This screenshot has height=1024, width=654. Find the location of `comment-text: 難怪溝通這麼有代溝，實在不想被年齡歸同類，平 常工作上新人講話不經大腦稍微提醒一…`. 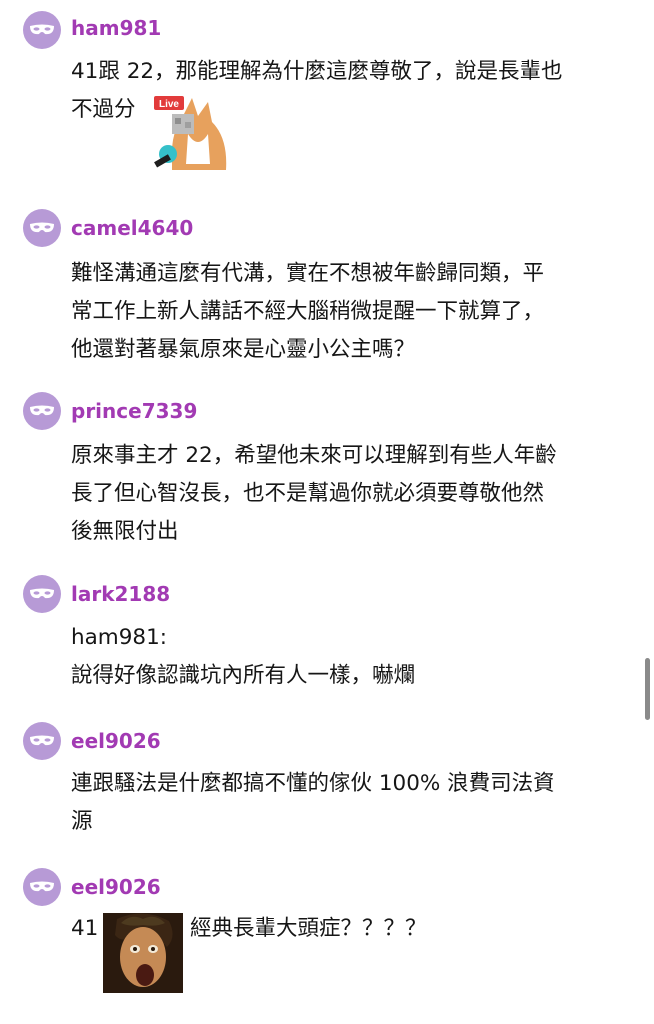

comment-text: 難怪溝通這麼有代溝，實在不想被年齡歸同類，平 常工作上新人講話不經大腦稍微提醒一… is located at coordinates (351, 312).